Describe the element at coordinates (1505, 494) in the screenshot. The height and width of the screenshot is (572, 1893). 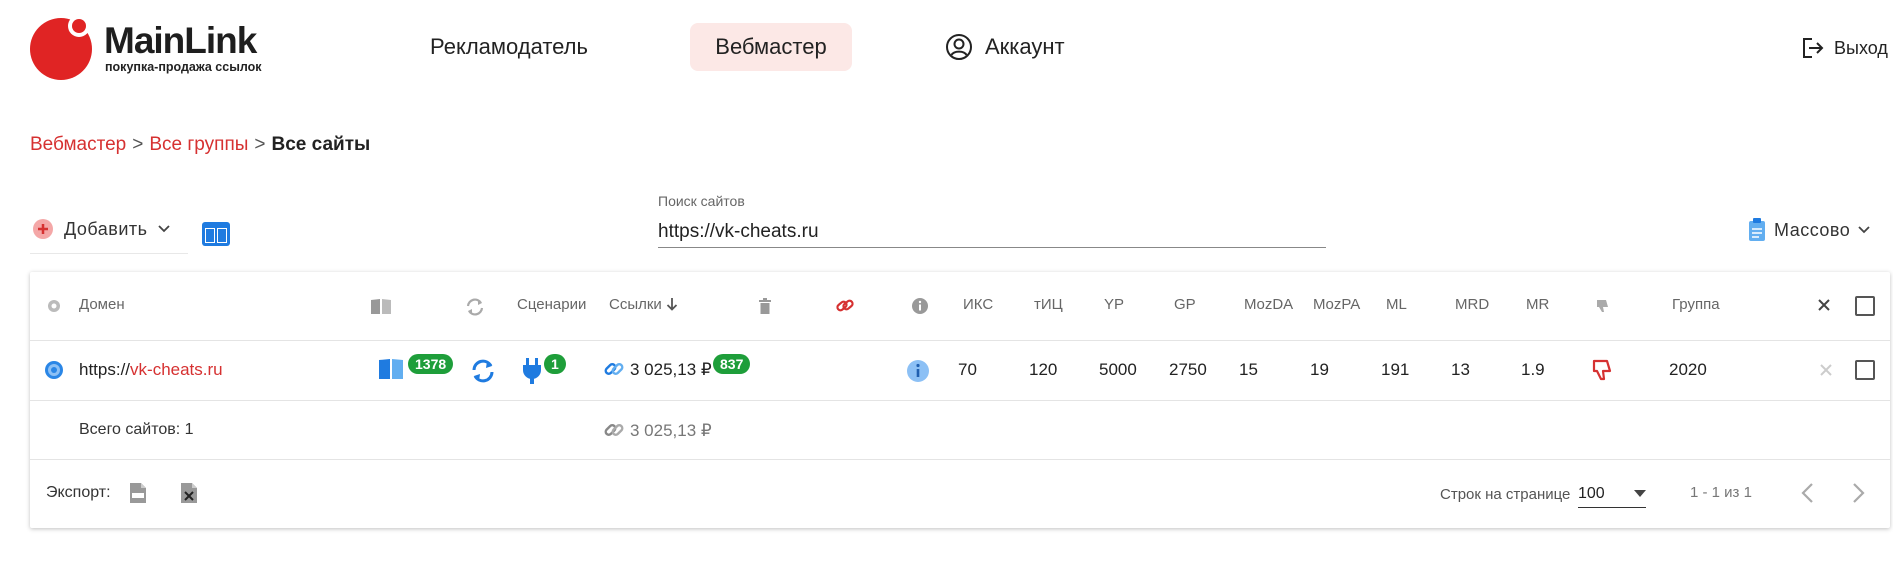
I see `rows-per-page-label: Строк на странице` at that location.